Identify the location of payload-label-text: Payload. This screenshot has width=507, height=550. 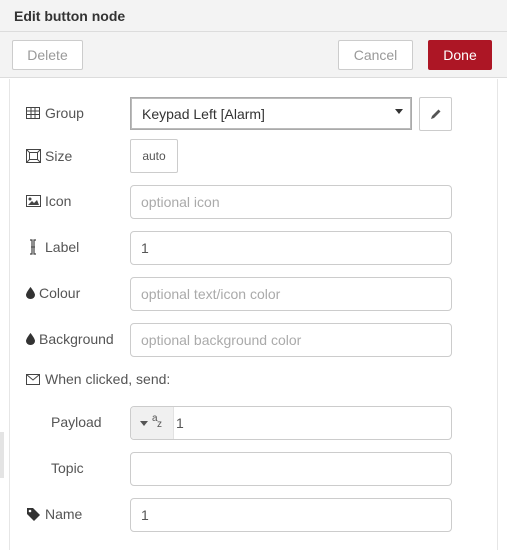
(76, 422).